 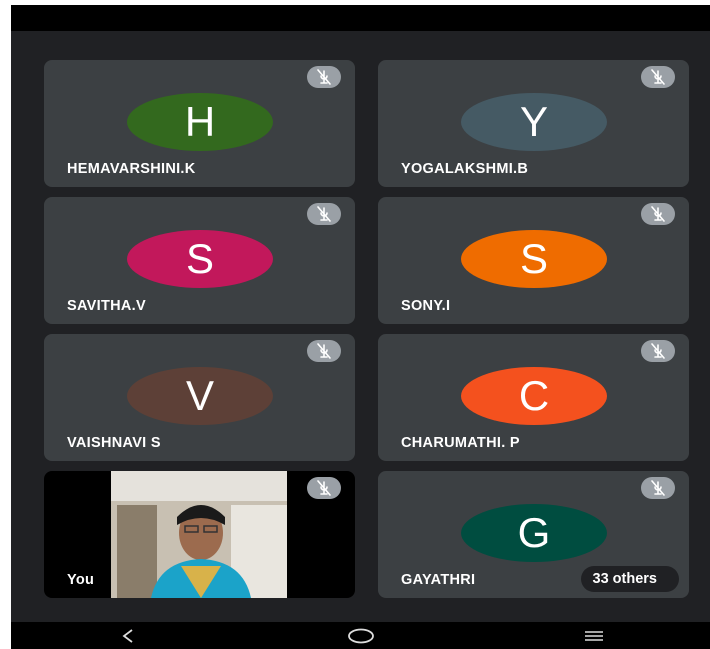 I want to click on avatar: V, so click(x=200, y=396).